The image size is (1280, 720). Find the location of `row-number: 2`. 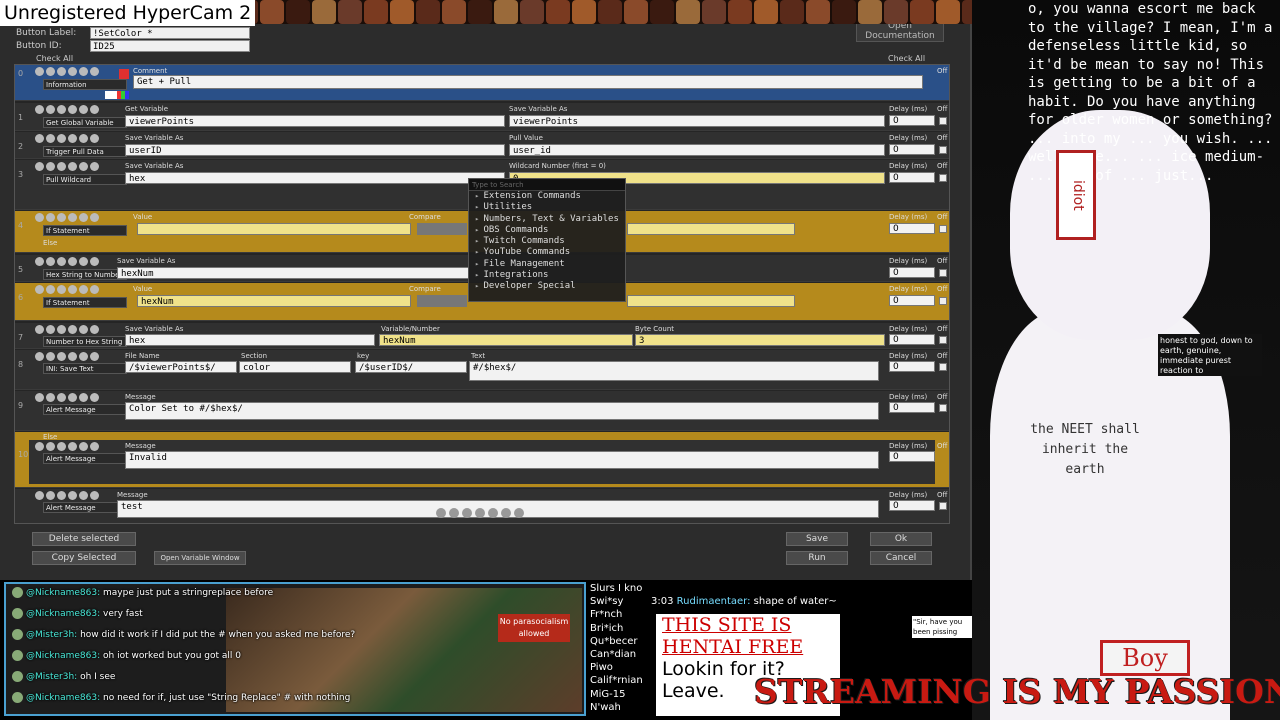

row-number: 2 is located at coordinates (21, 146).